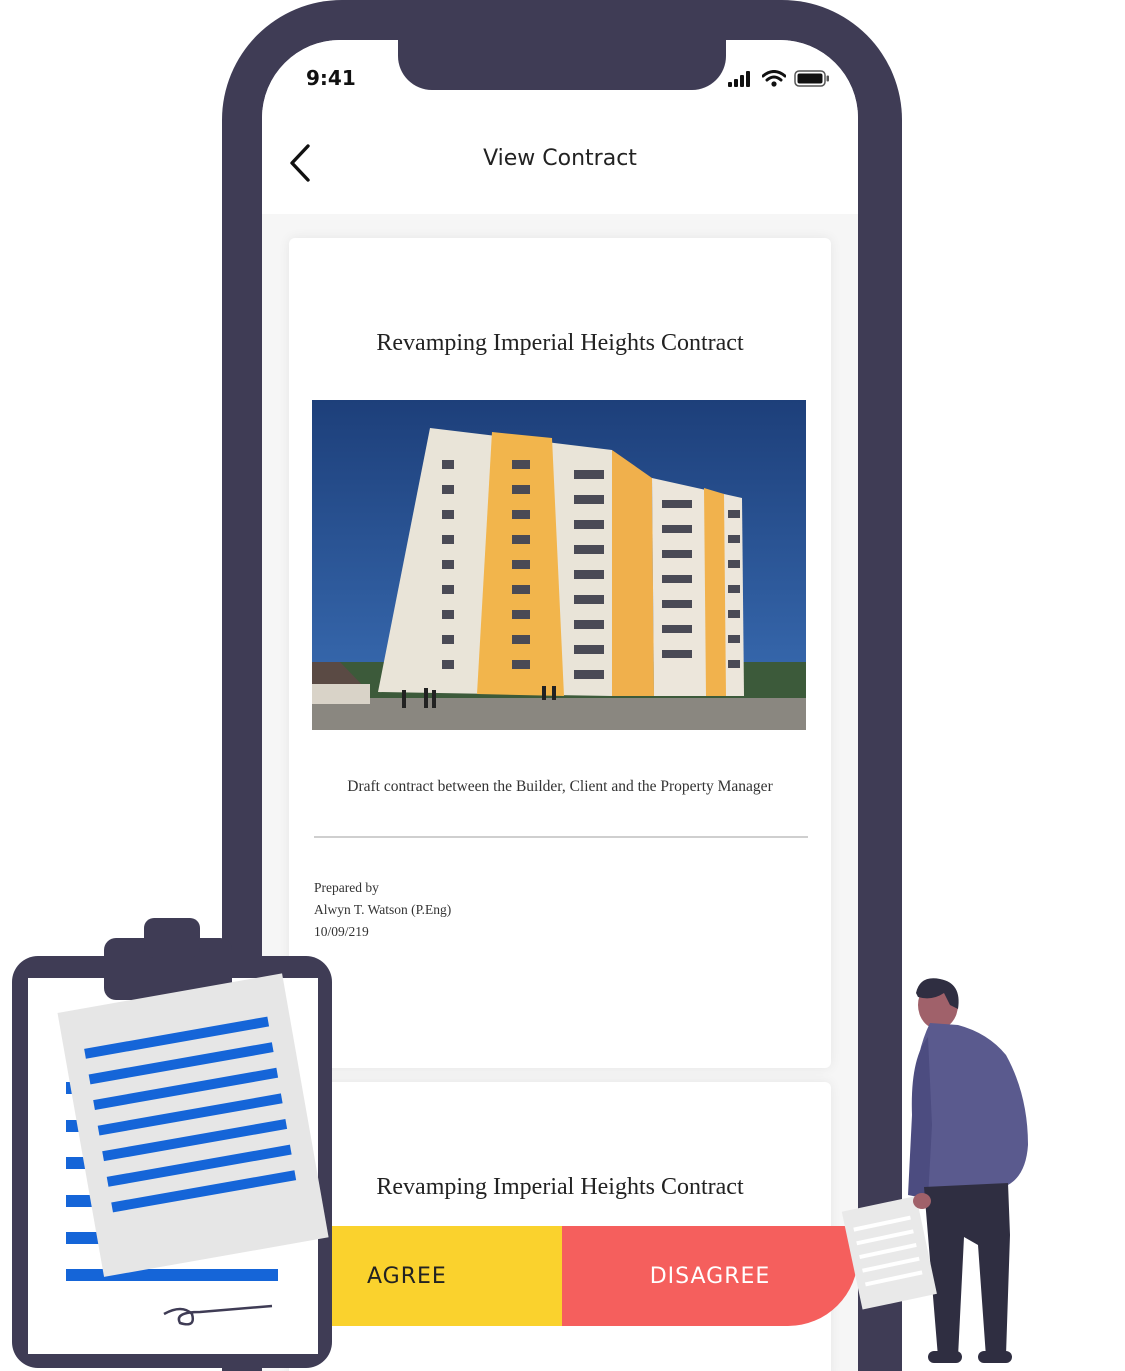 The image size is (1125, 1371). Describe the element at coordinates (172, 1143) in the screenshot. I see `clipboard-illustration` at that location.